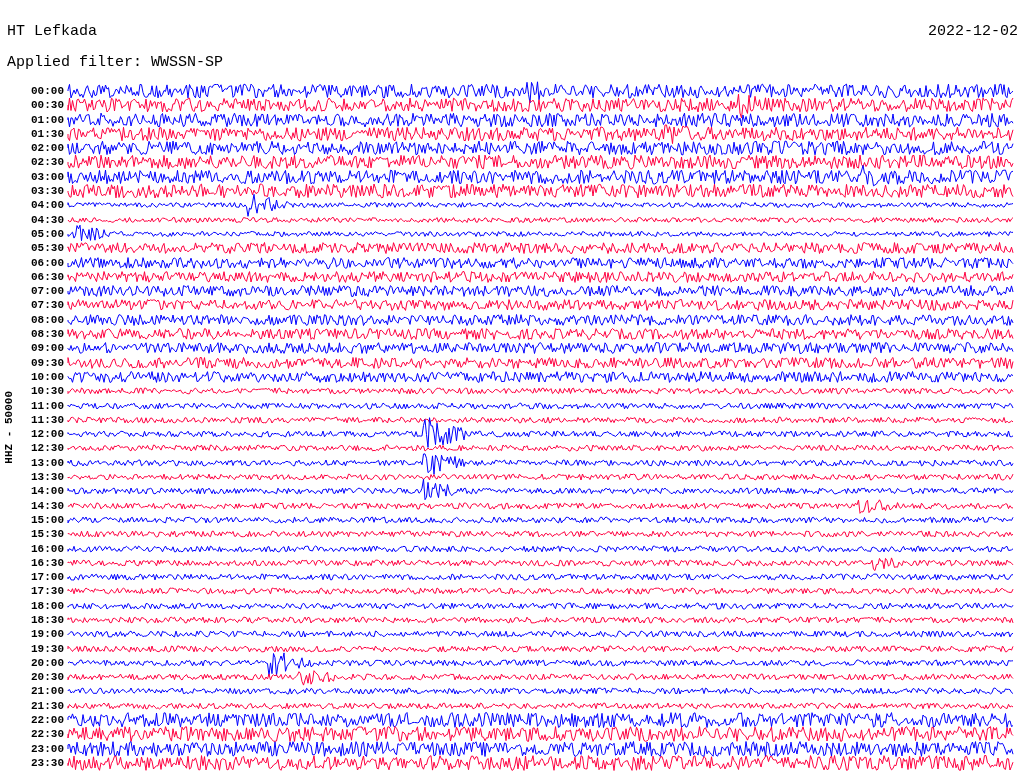 The width and height of the screenshot is (1024, 780). I want to click on time-label: 01:00, so click(47, 119).